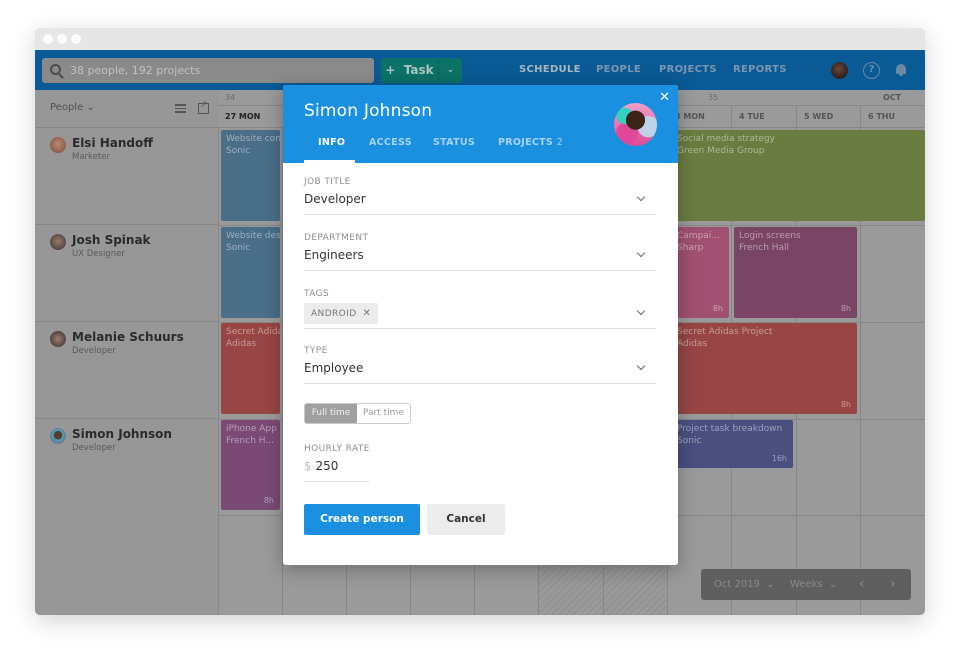  Describe the element at coordinates (731, 444) in the screenshot. I see `task-block: Project task breakdown Sonic 16h` at that location.